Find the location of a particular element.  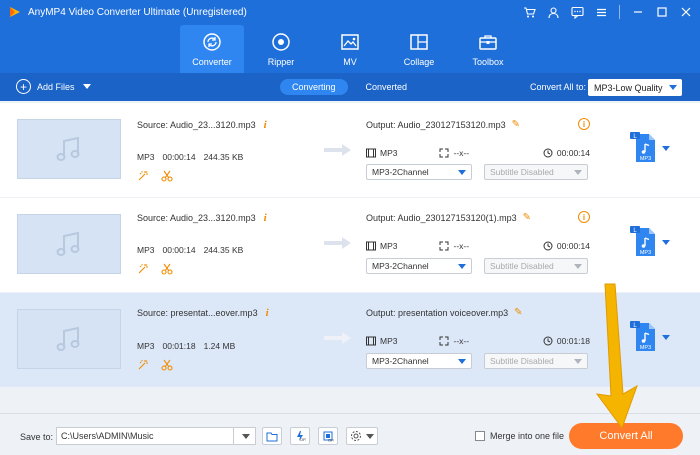

mode-tabs: Converting Converted is located at coordinates (349, 87).